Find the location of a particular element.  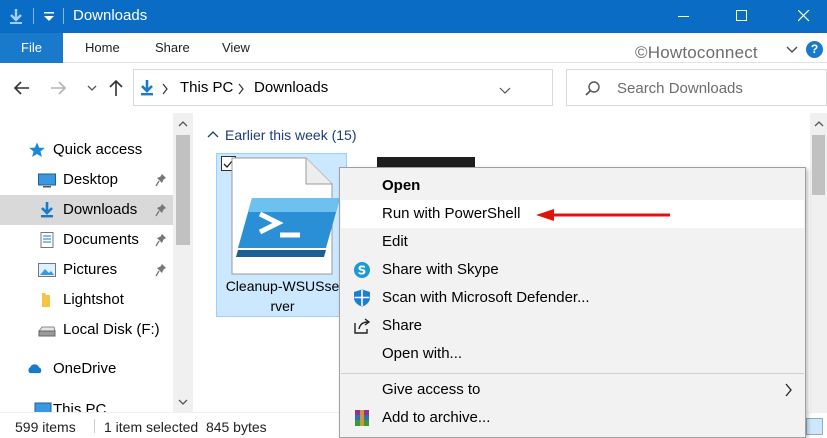

menu-item-run-with-powershell: Run with PowerShell is located at coordinates (572, 214).